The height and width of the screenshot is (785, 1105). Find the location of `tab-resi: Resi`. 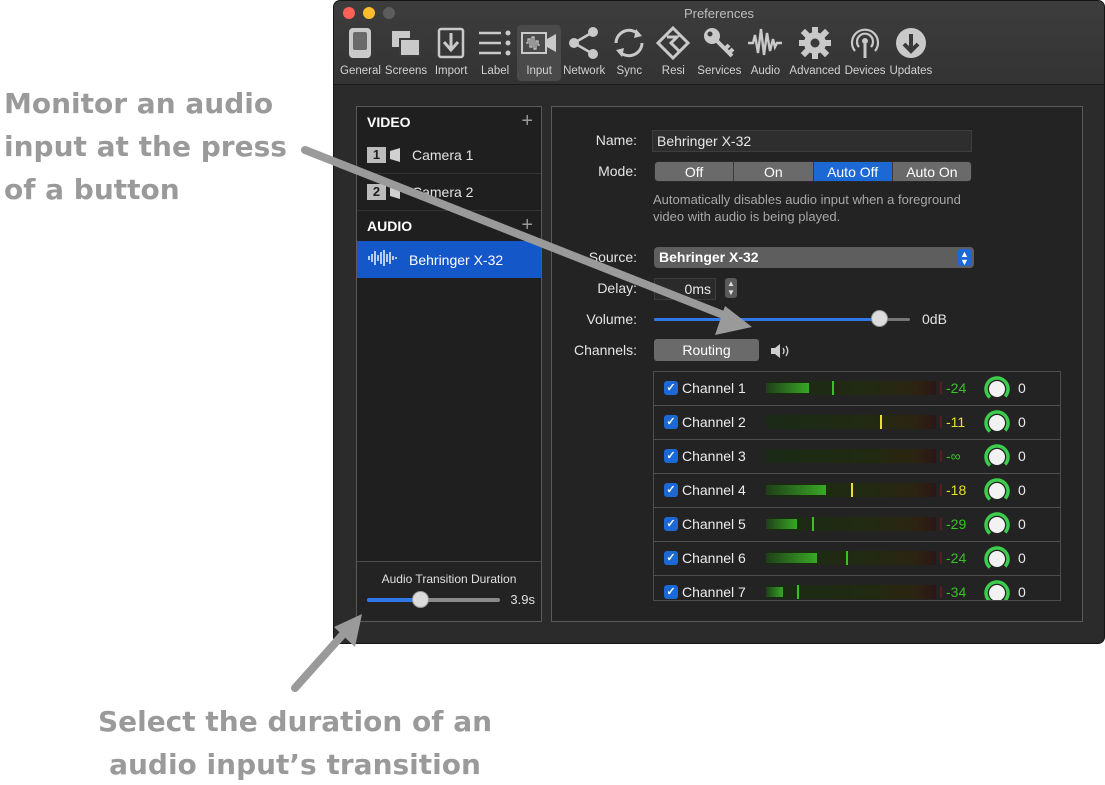

tab-resi: Resi is located at coordinates (673, 53).